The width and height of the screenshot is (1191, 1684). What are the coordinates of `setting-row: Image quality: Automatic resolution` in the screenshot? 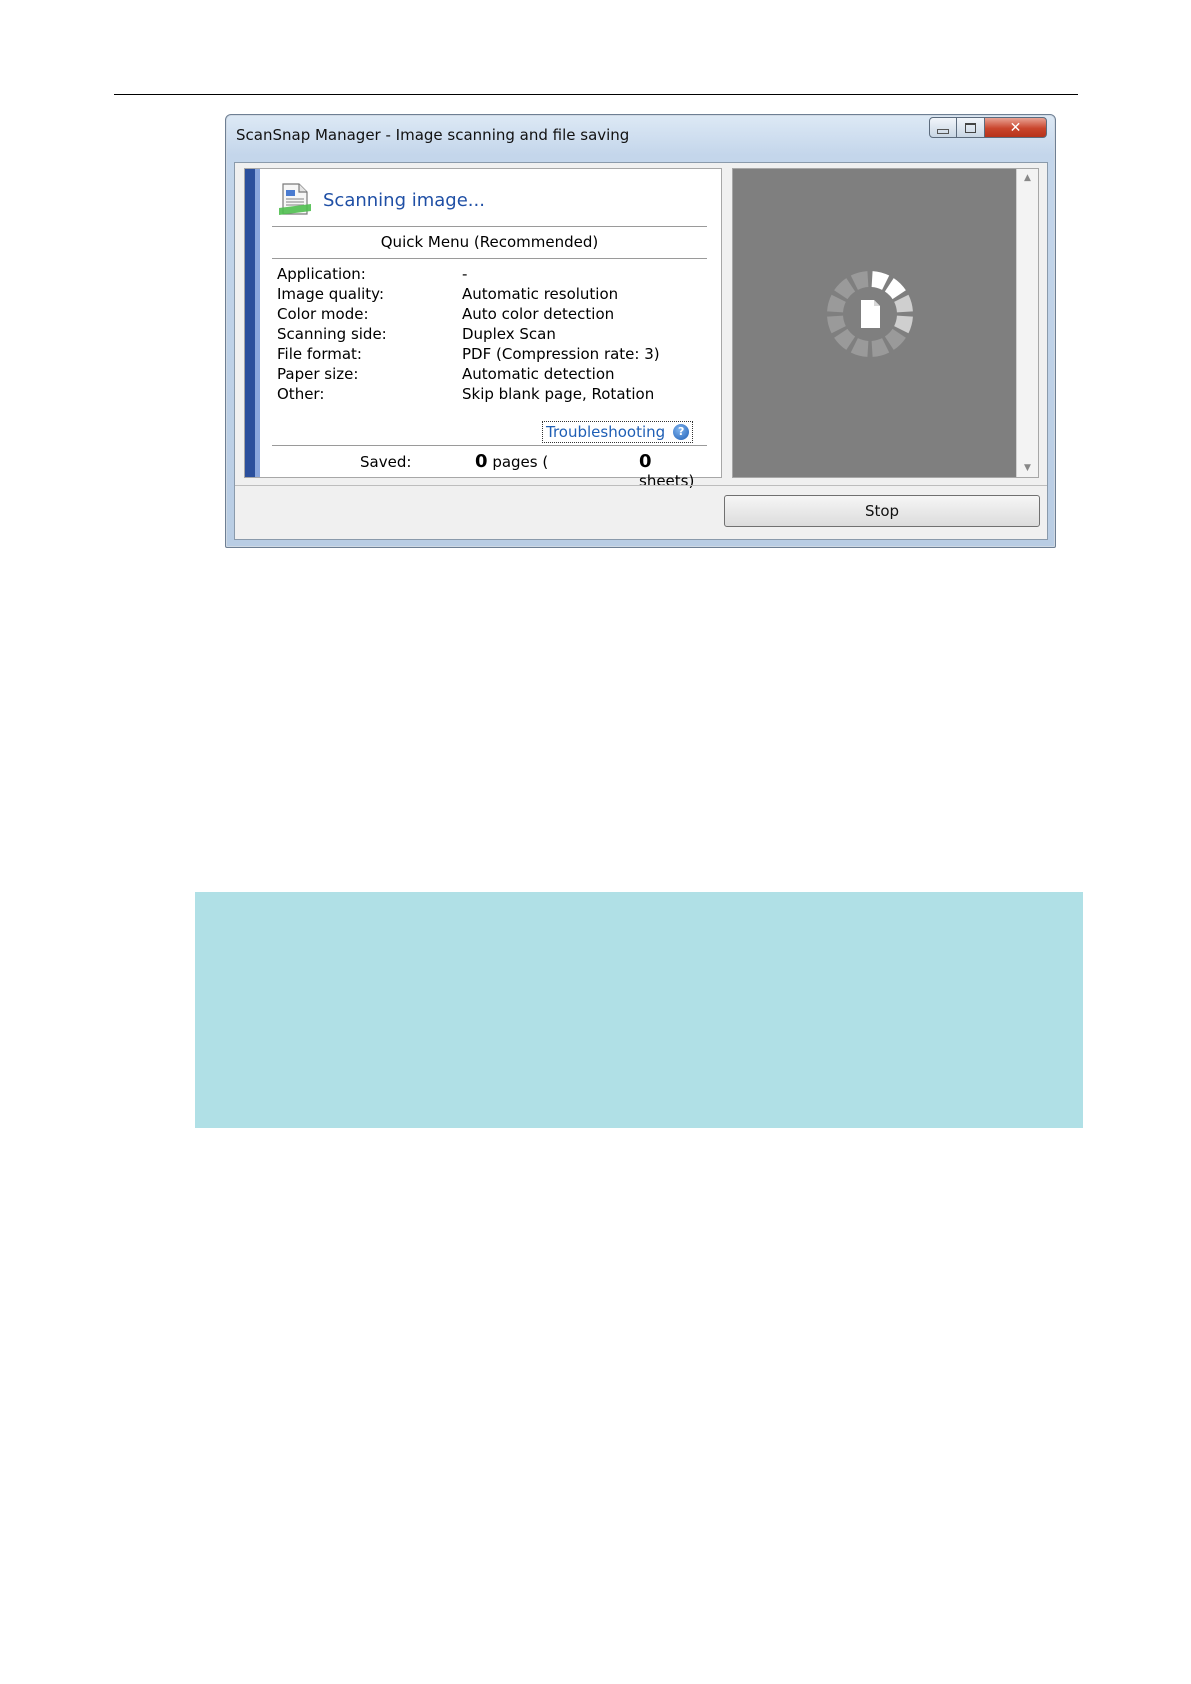 It's located at (487, 295).